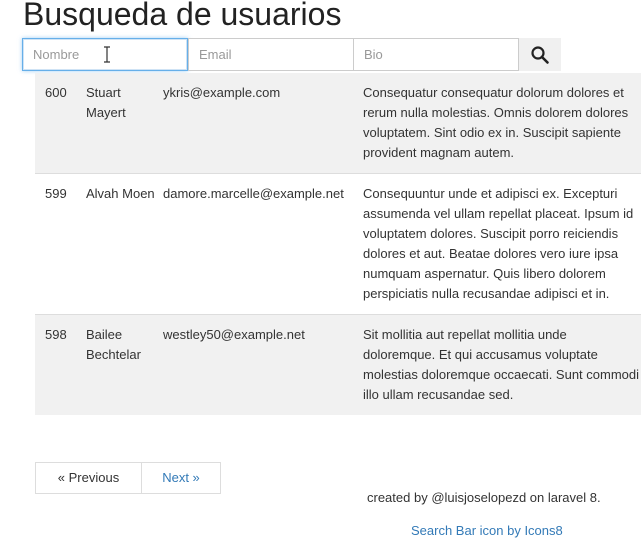 The height and width of the screenshot is (542, 643). I want to click on icon-credit-link: Search Bar icon by Icons8, so click(487, 530).